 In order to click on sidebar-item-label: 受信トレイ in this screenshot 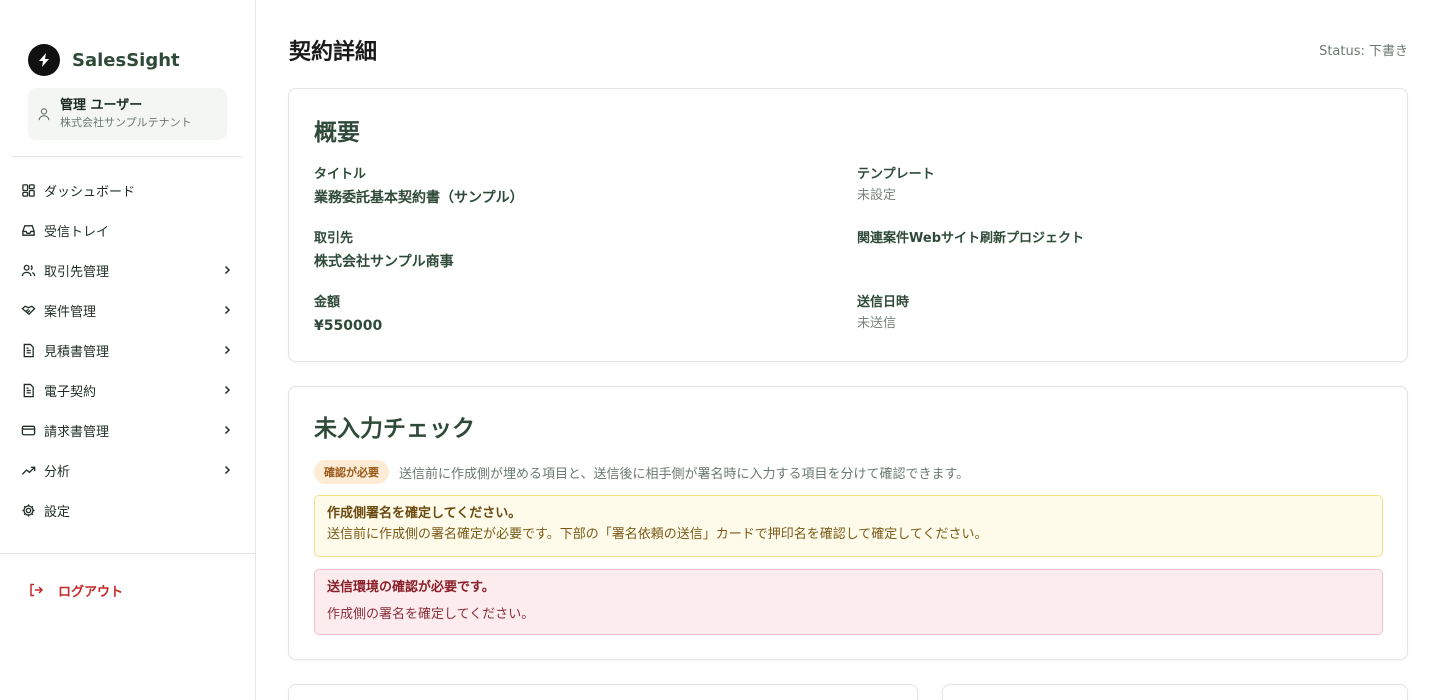, I will do `click(77, 232)`.